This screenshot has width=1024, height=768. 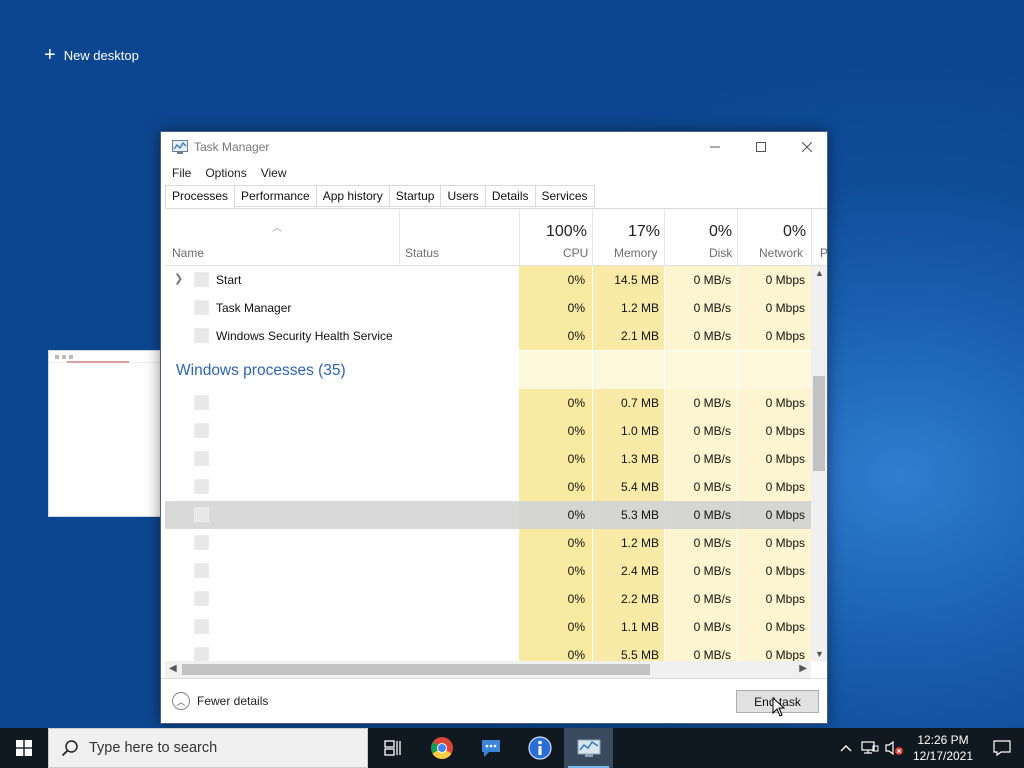 I want to click on tab-app-history: App history, so click(x=353, y=196).